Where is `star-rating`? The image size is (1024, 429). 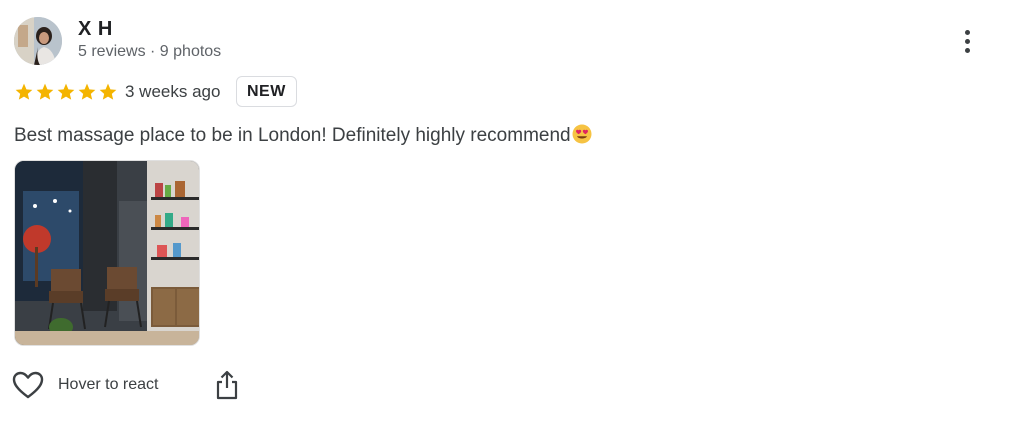 star-rating is located at coordinates (66, 92).